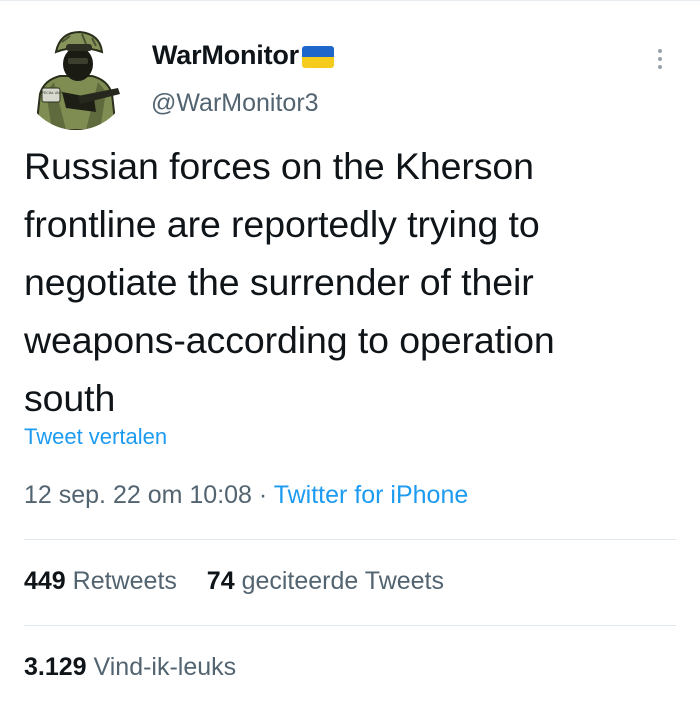  I want to click on author-name-row: WarMonitor, so click(243, 55).